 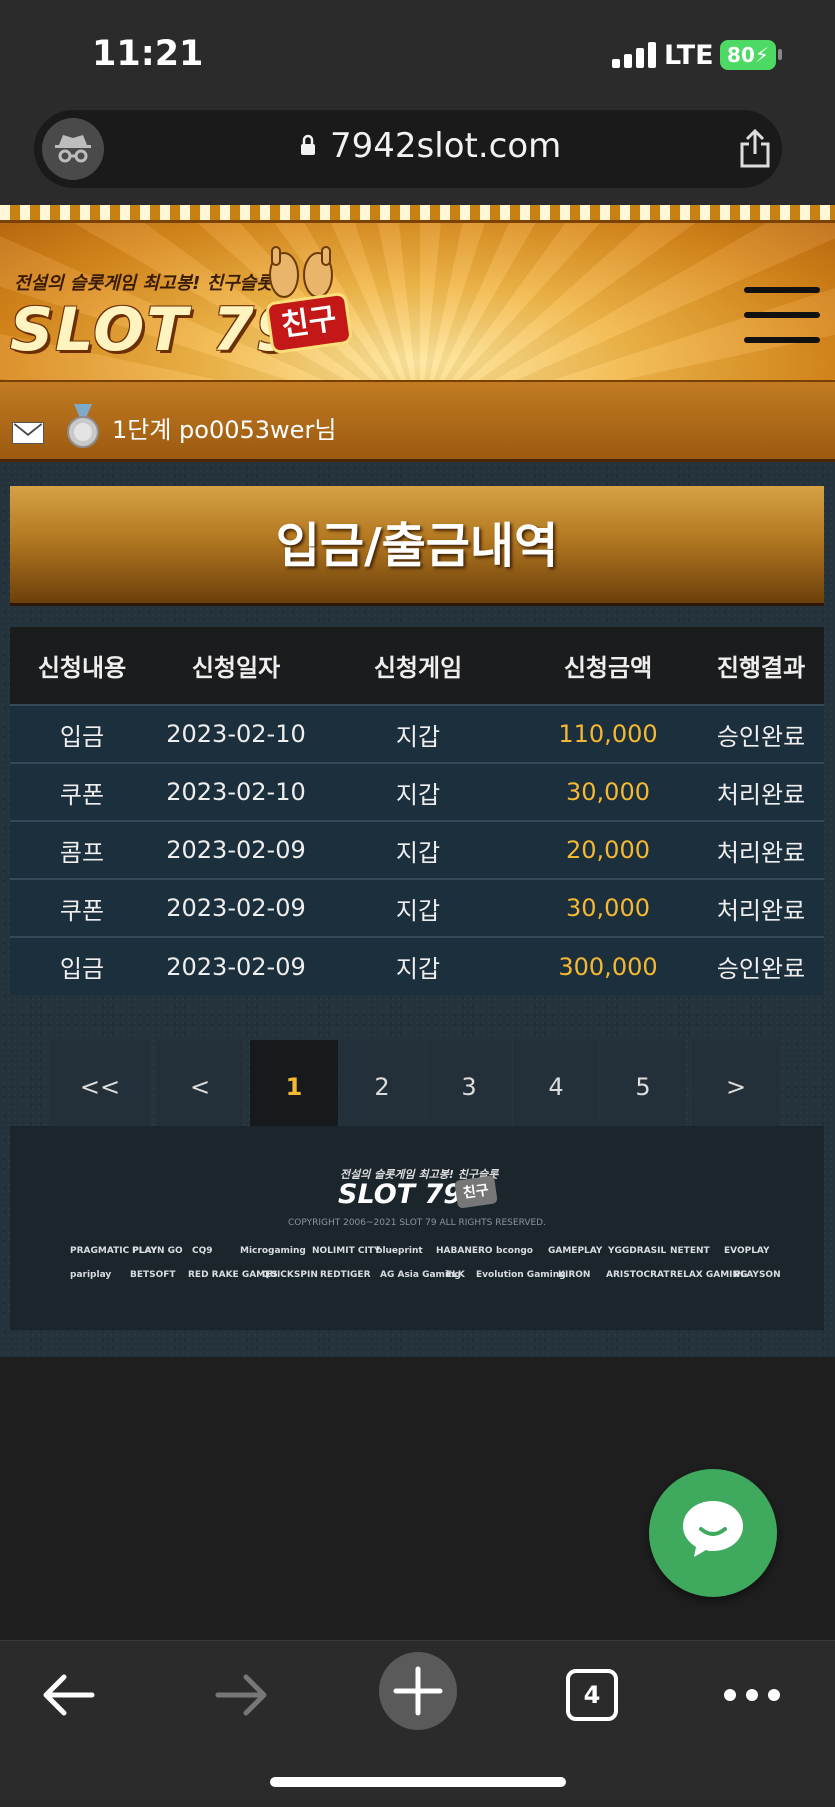 I want to click on battery-level: 80, so click(x=741, y=55).